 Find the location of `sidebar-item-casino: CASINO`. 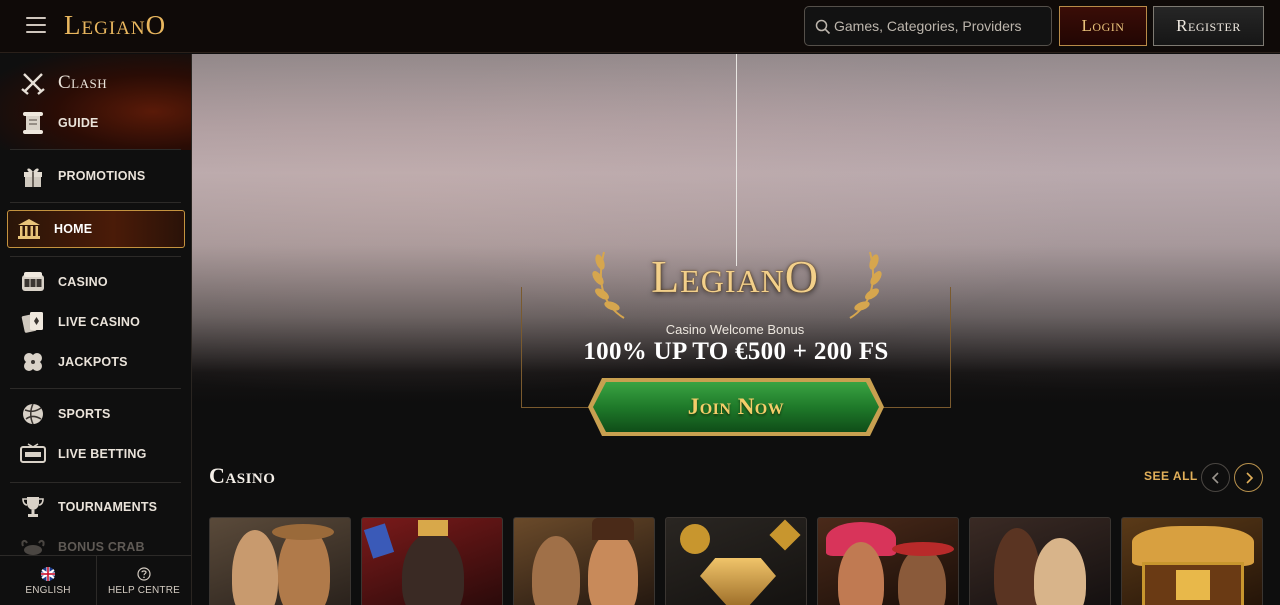

sidebar-item-casino: CASINO is located at coordinates (97, 282).